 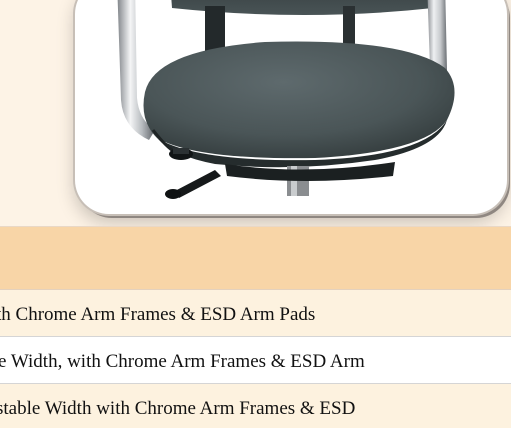 I want to click on option-row-1: th Chrome Arm Frames & ESD Arm Pads, so click(x=255, y=313).